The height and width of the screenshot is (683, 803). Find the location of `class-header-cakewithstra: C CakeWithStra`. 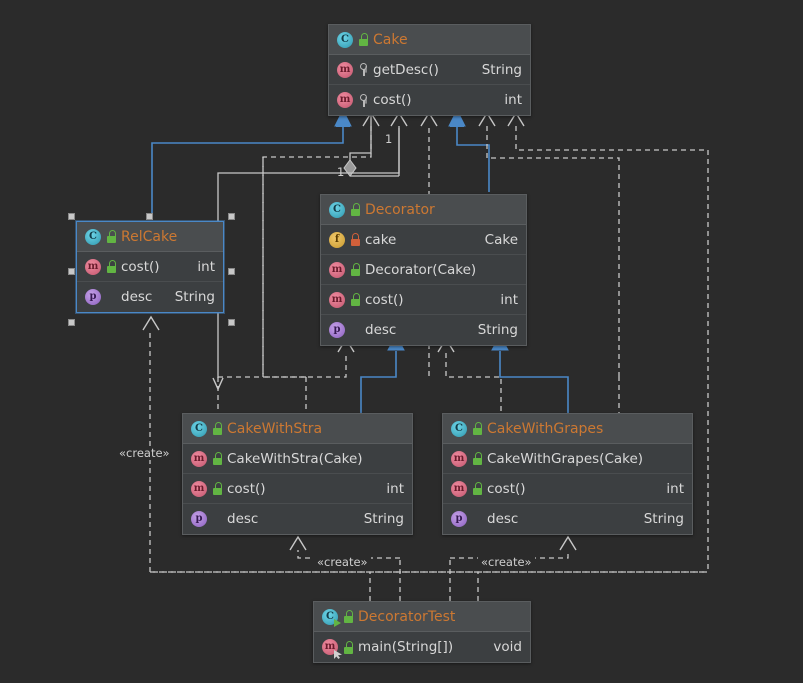

class-header-cakewithstra: C CakeWithStra is located at coordinates (297, 429).